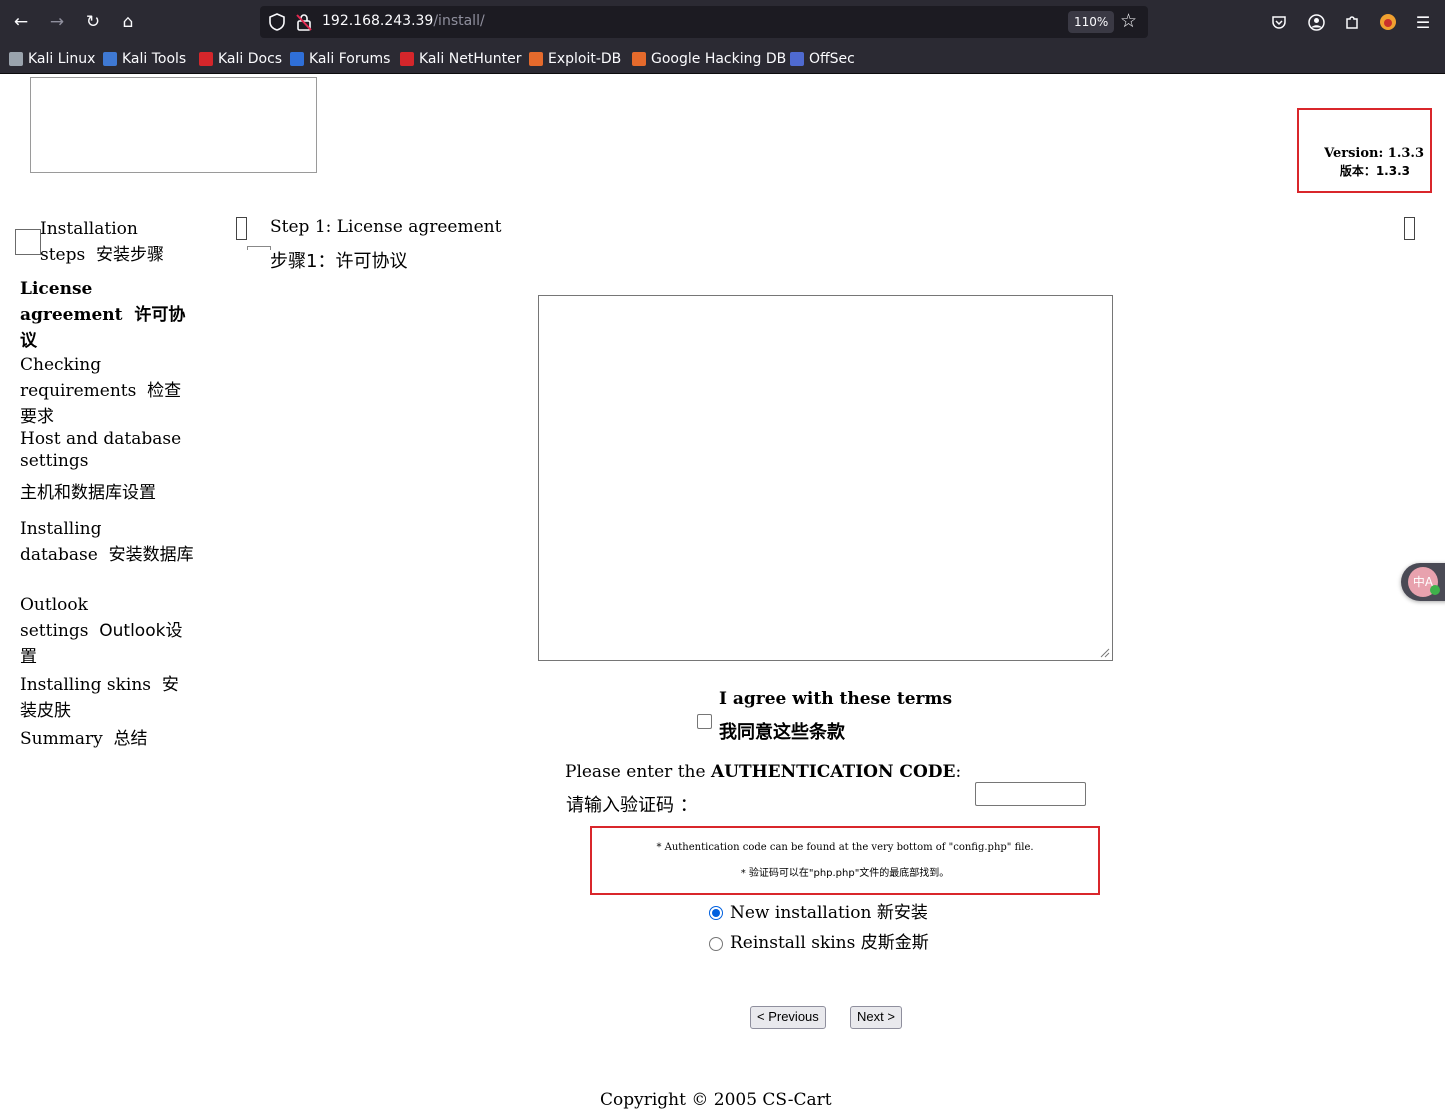  I want to click on bookmark-offsec: OffSec, so click(822, 59).